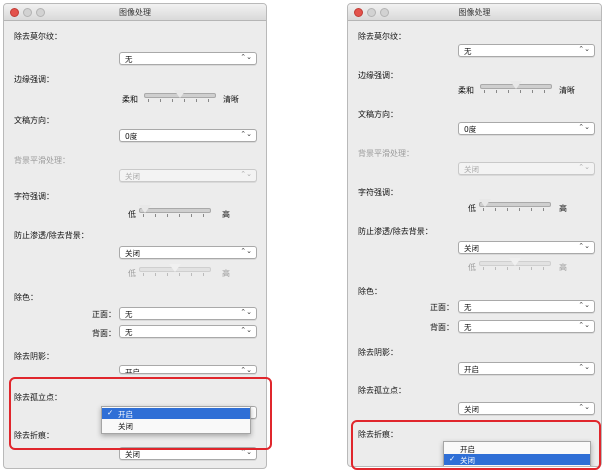 The width and height of the screenshot is (604, 470). What do you see at coordinates (132, 454) in the screenshot?
I see `crease-select-value: 关闭` at bounding box center [132, 454].